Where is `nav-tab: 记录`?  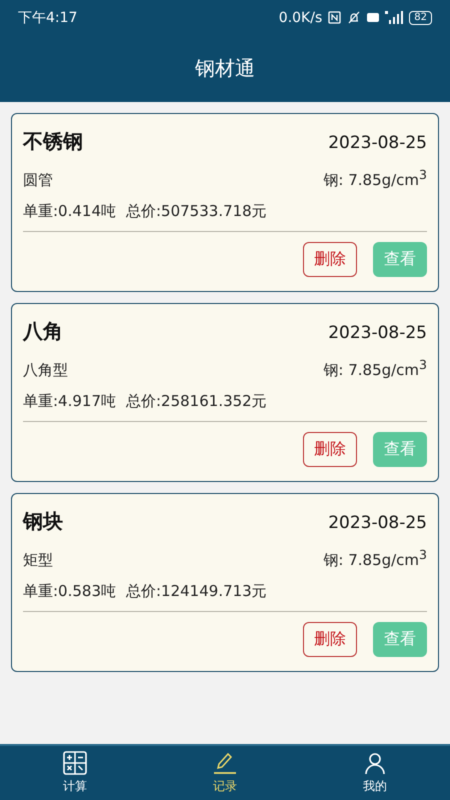
nav-tab: 记录 is located at coordinates (225, 773).